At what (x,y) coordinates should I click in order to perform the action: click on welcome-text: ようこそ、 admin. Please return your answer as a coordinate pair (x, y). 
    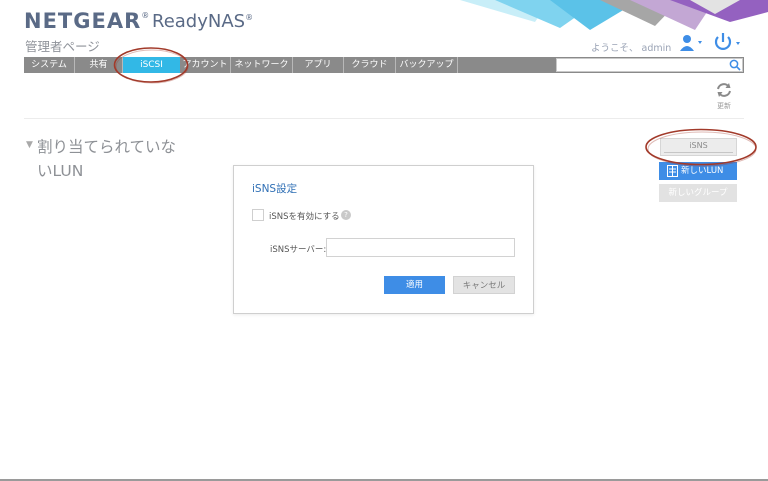
    Looking at the image, I should click on (631, 48).